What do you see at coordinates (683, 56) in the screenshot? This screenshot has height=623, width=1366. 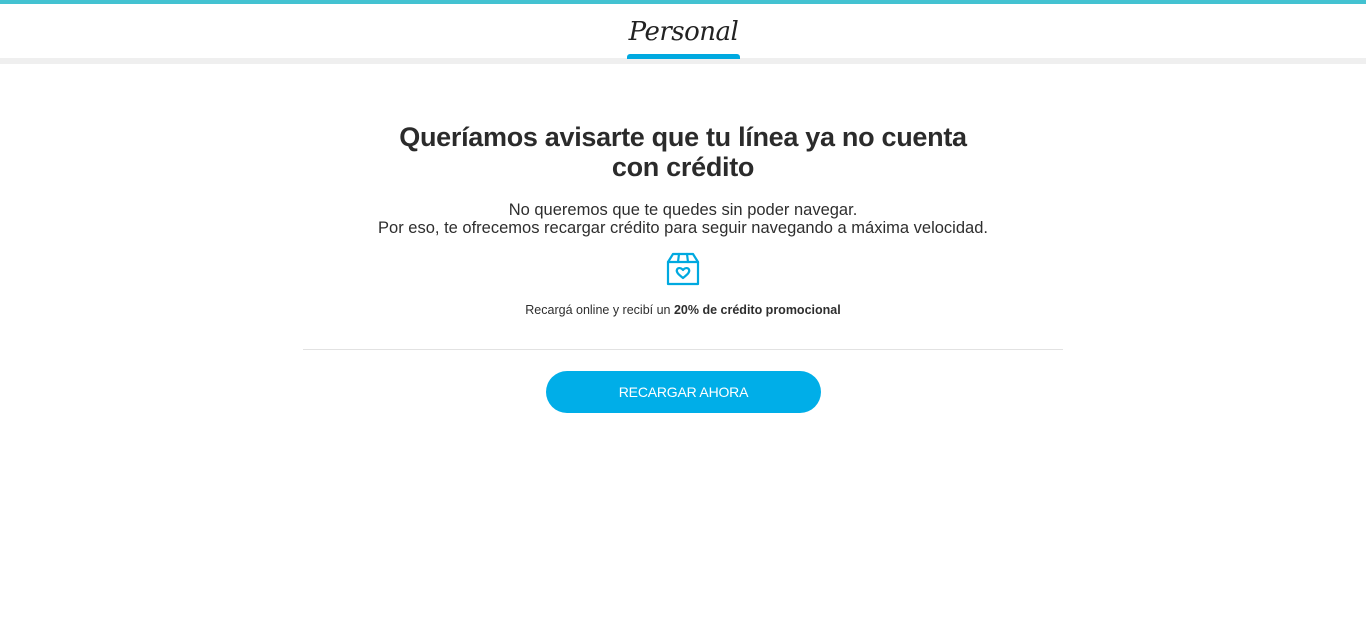 I see `logo-underline` at bounding box center [683, 56].